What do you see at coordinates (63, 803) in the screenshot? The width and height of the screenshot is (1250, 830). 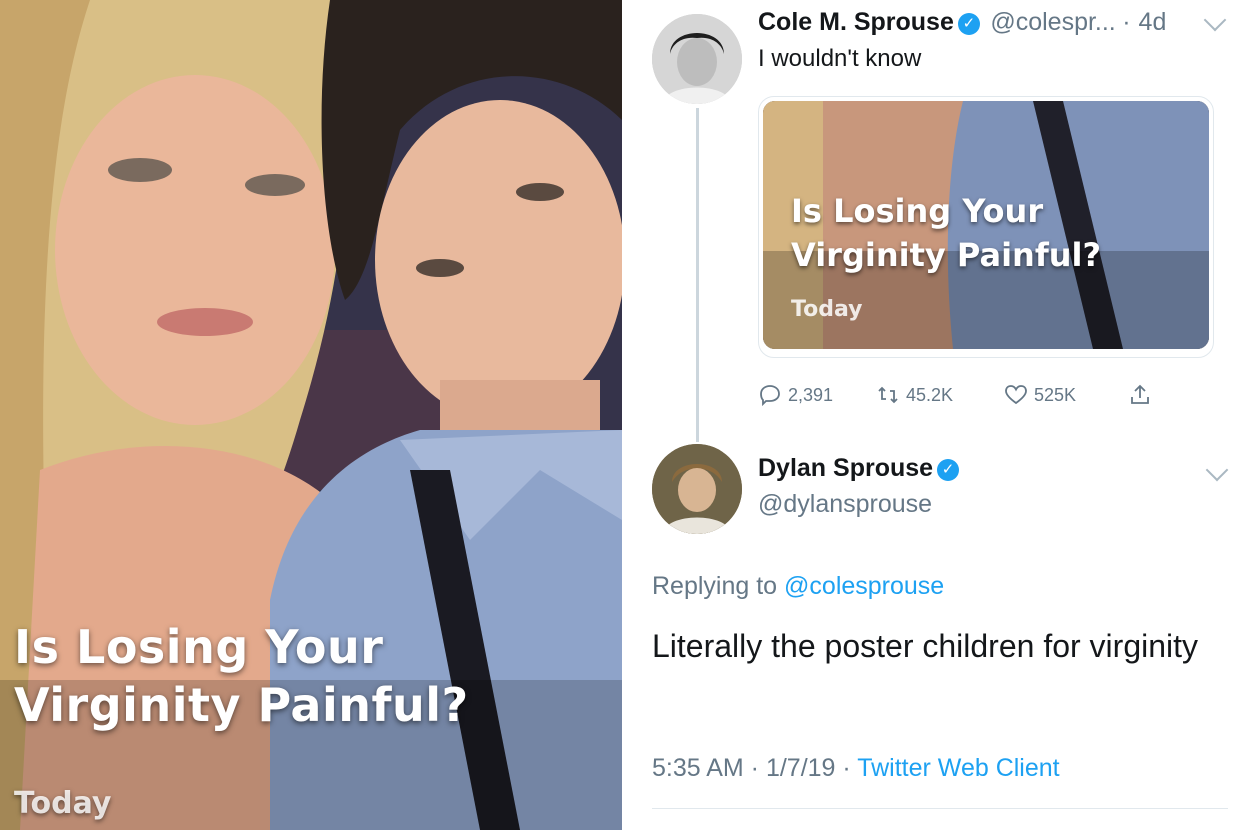 I see `photo-date: Today` at bounding box center [63, 803].